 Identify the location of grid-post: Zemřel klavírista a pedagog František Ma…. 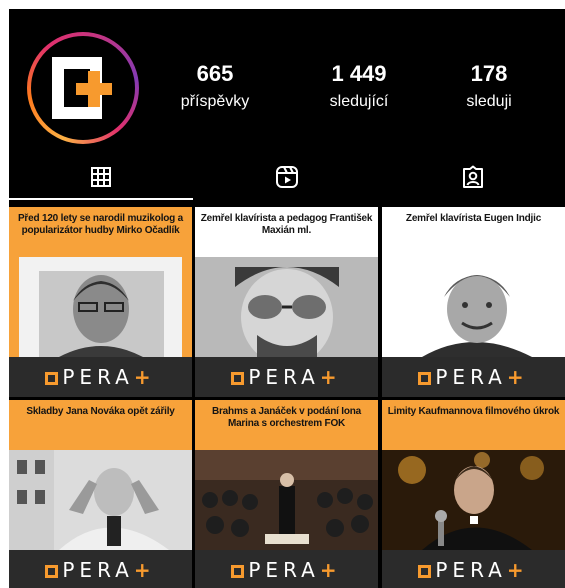
(286, 302).